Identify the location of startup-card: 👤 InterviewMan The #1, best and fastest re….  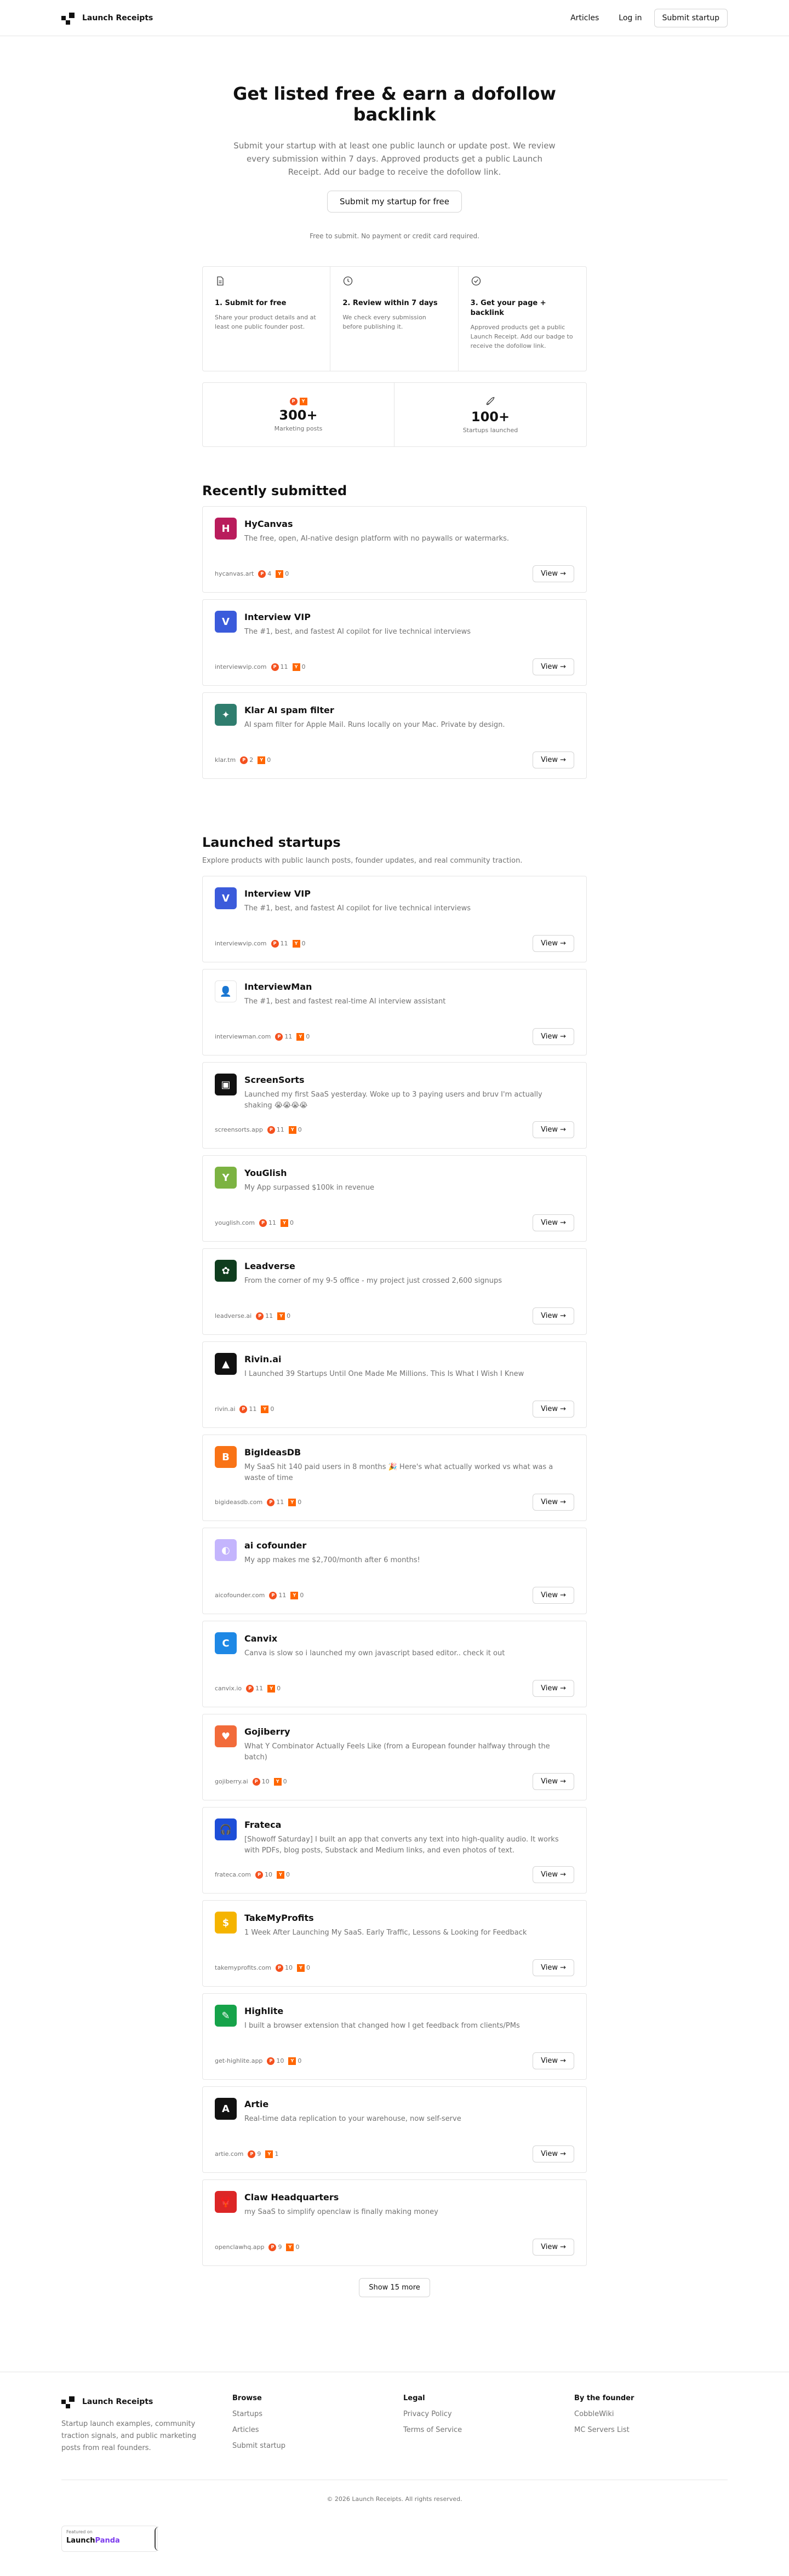
(395, 1012).